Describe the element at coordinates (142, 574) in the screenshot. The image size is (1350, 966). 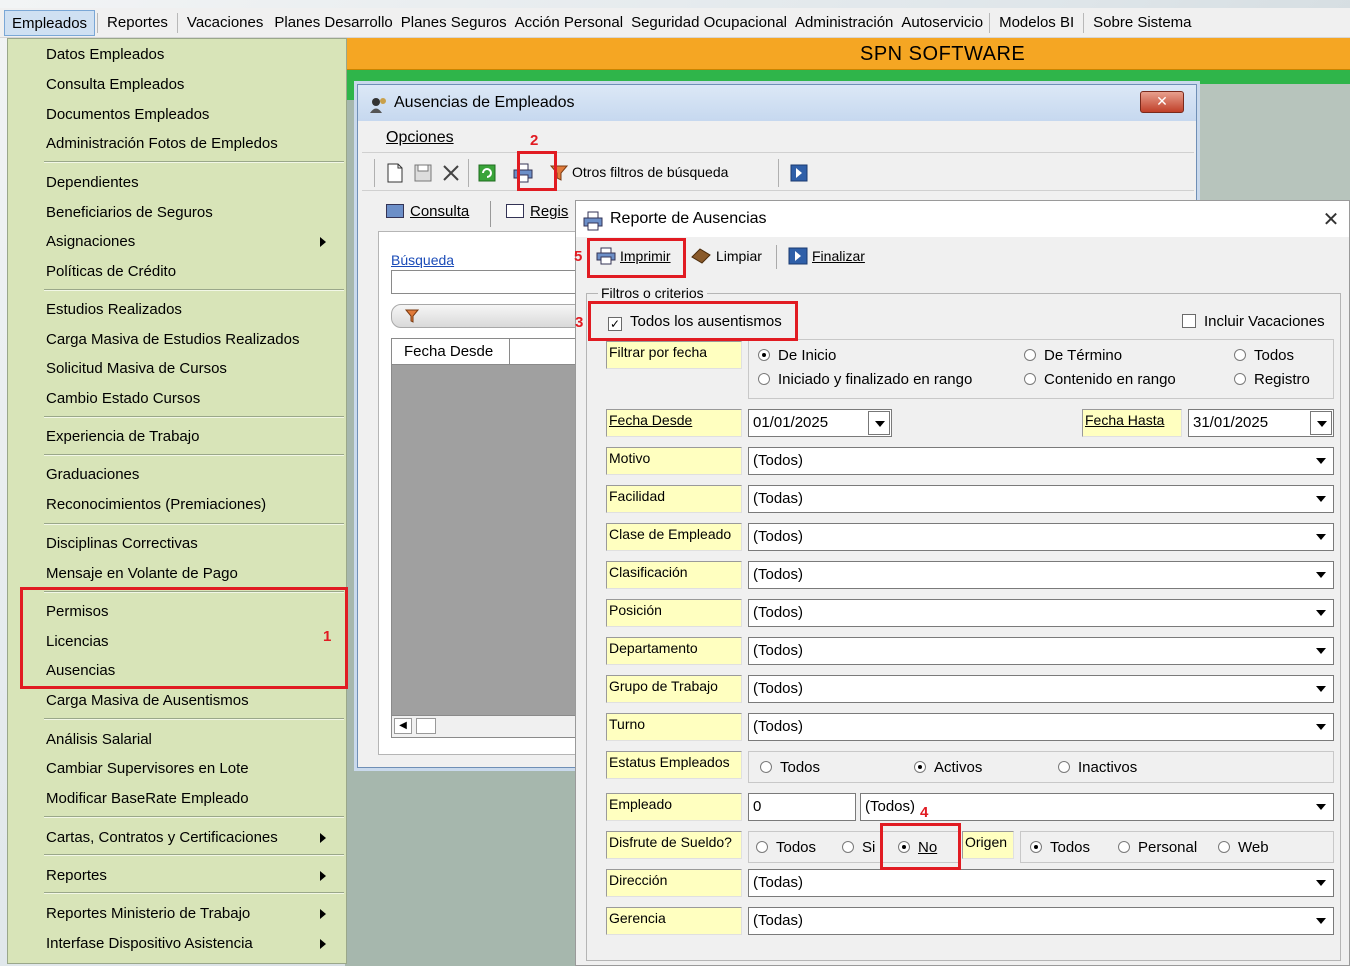
I see `menu-item-mensaje-volante-pago: Mensaje en Volante de Pago` at that location.